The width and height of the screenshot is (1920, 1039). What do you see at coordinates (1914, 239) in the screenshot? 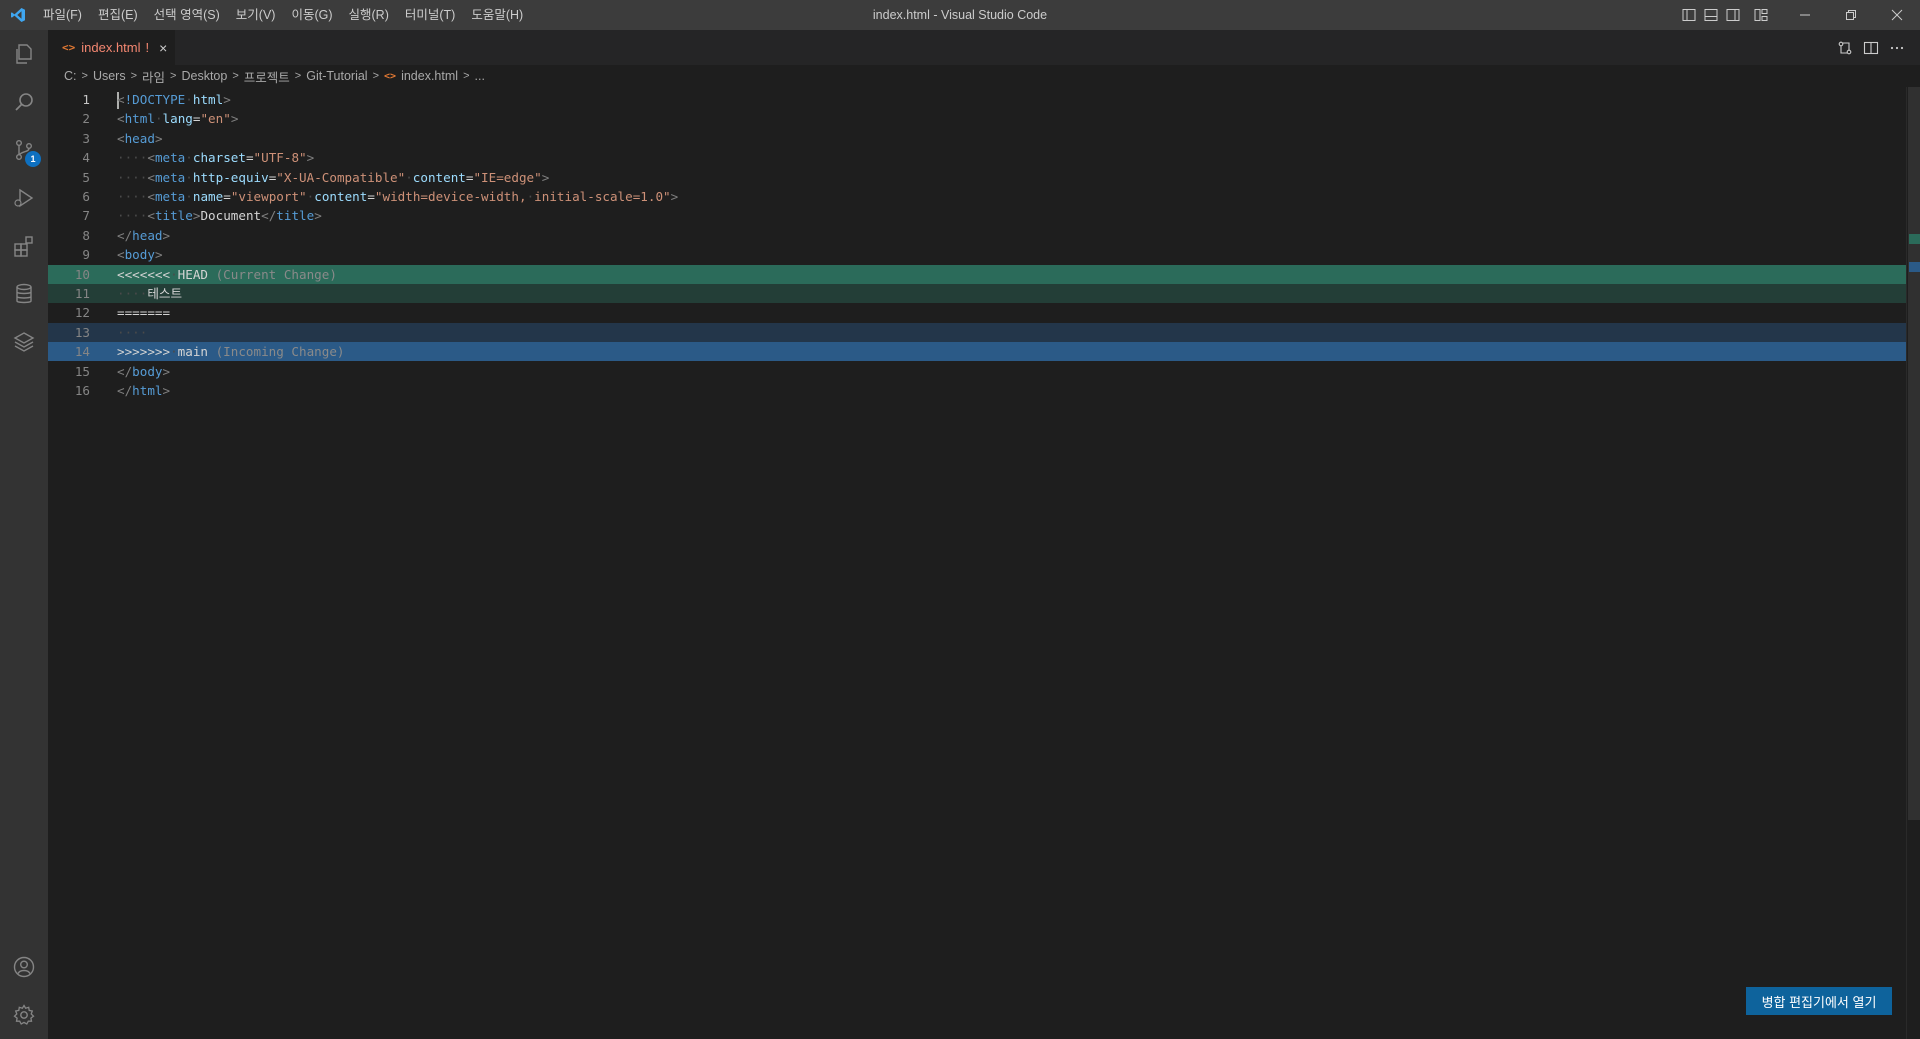
I see `current-change-ruler-mark` at bounding box center [1914, 239].